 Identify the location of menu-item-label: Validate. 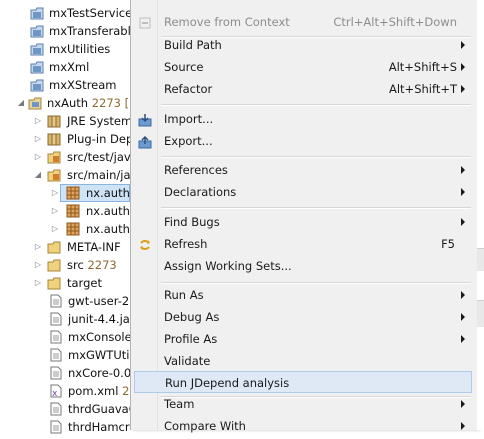
(187, 361).